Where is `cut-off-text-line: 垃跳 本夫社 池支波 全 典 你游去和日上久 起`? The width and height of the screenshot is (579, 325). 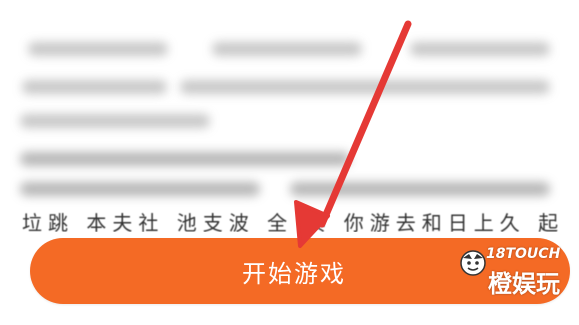 cut-off-text-line: 垃跳 本夫社 池支波 全 典 你游去和日上久 起 is located at coordinates (289, 219).